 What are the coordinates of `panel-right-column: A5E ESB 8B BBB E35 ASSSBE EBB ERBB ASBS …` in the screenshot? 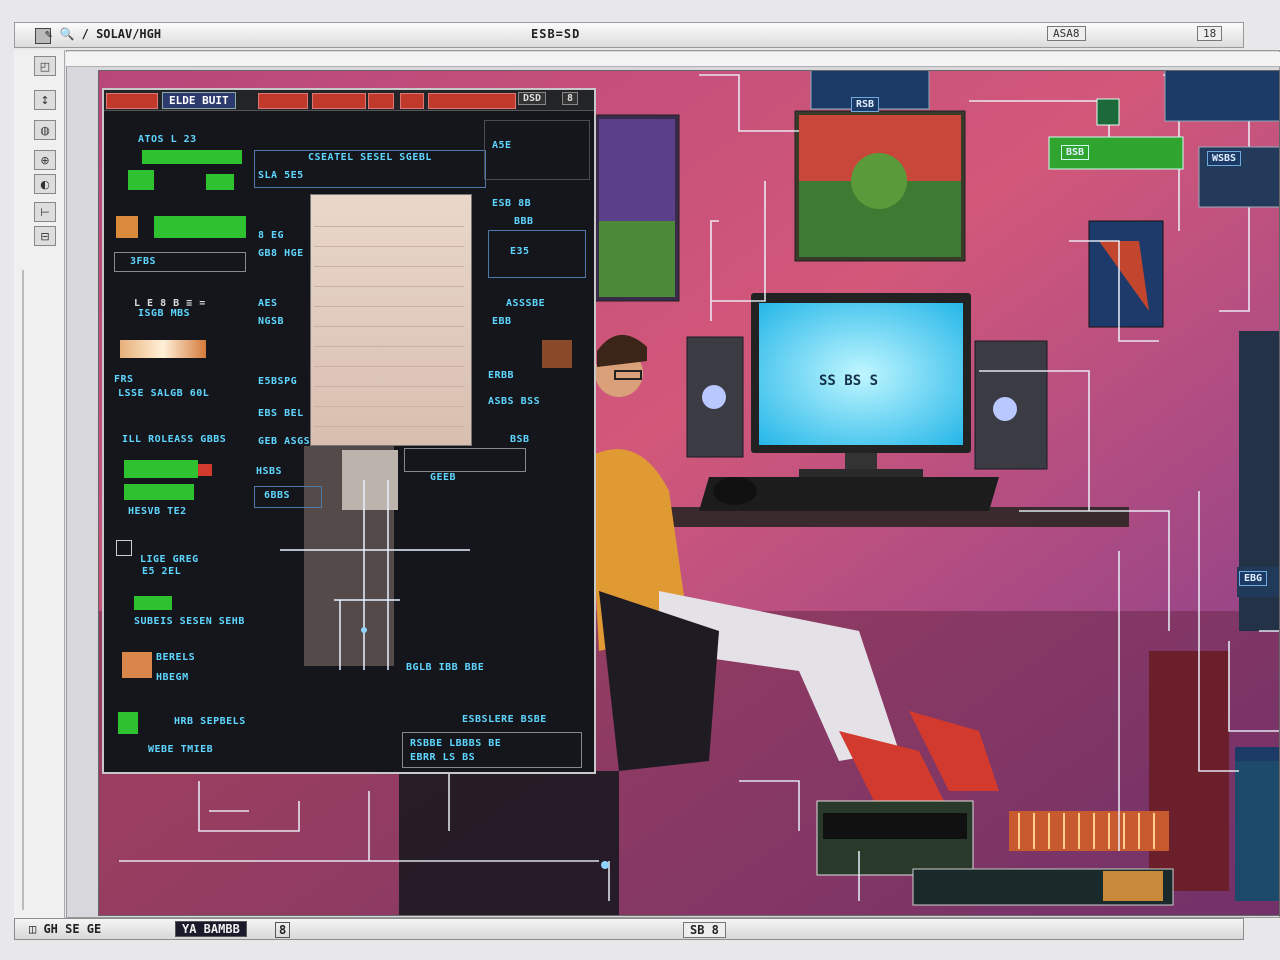 It's located at (497, 445).